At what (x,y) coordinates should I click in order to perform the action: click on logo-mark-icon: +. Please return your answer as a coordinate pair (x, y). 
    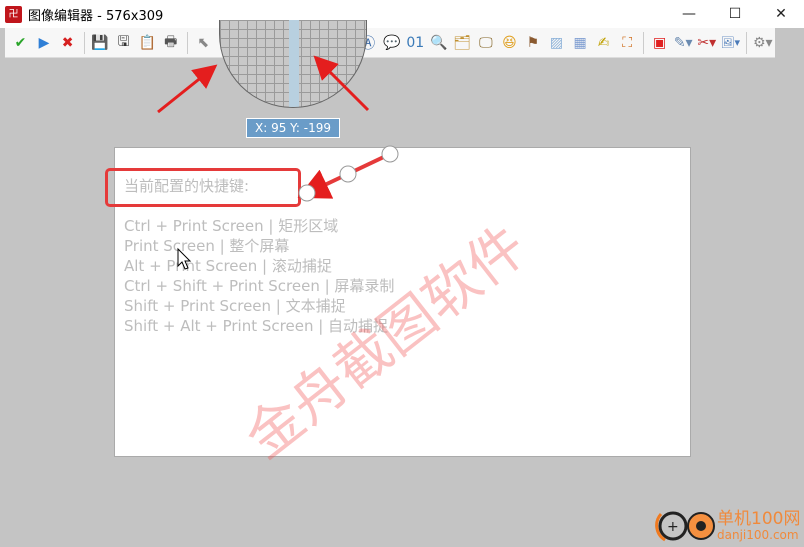
    Looking at the image, I should click on (685, 526).